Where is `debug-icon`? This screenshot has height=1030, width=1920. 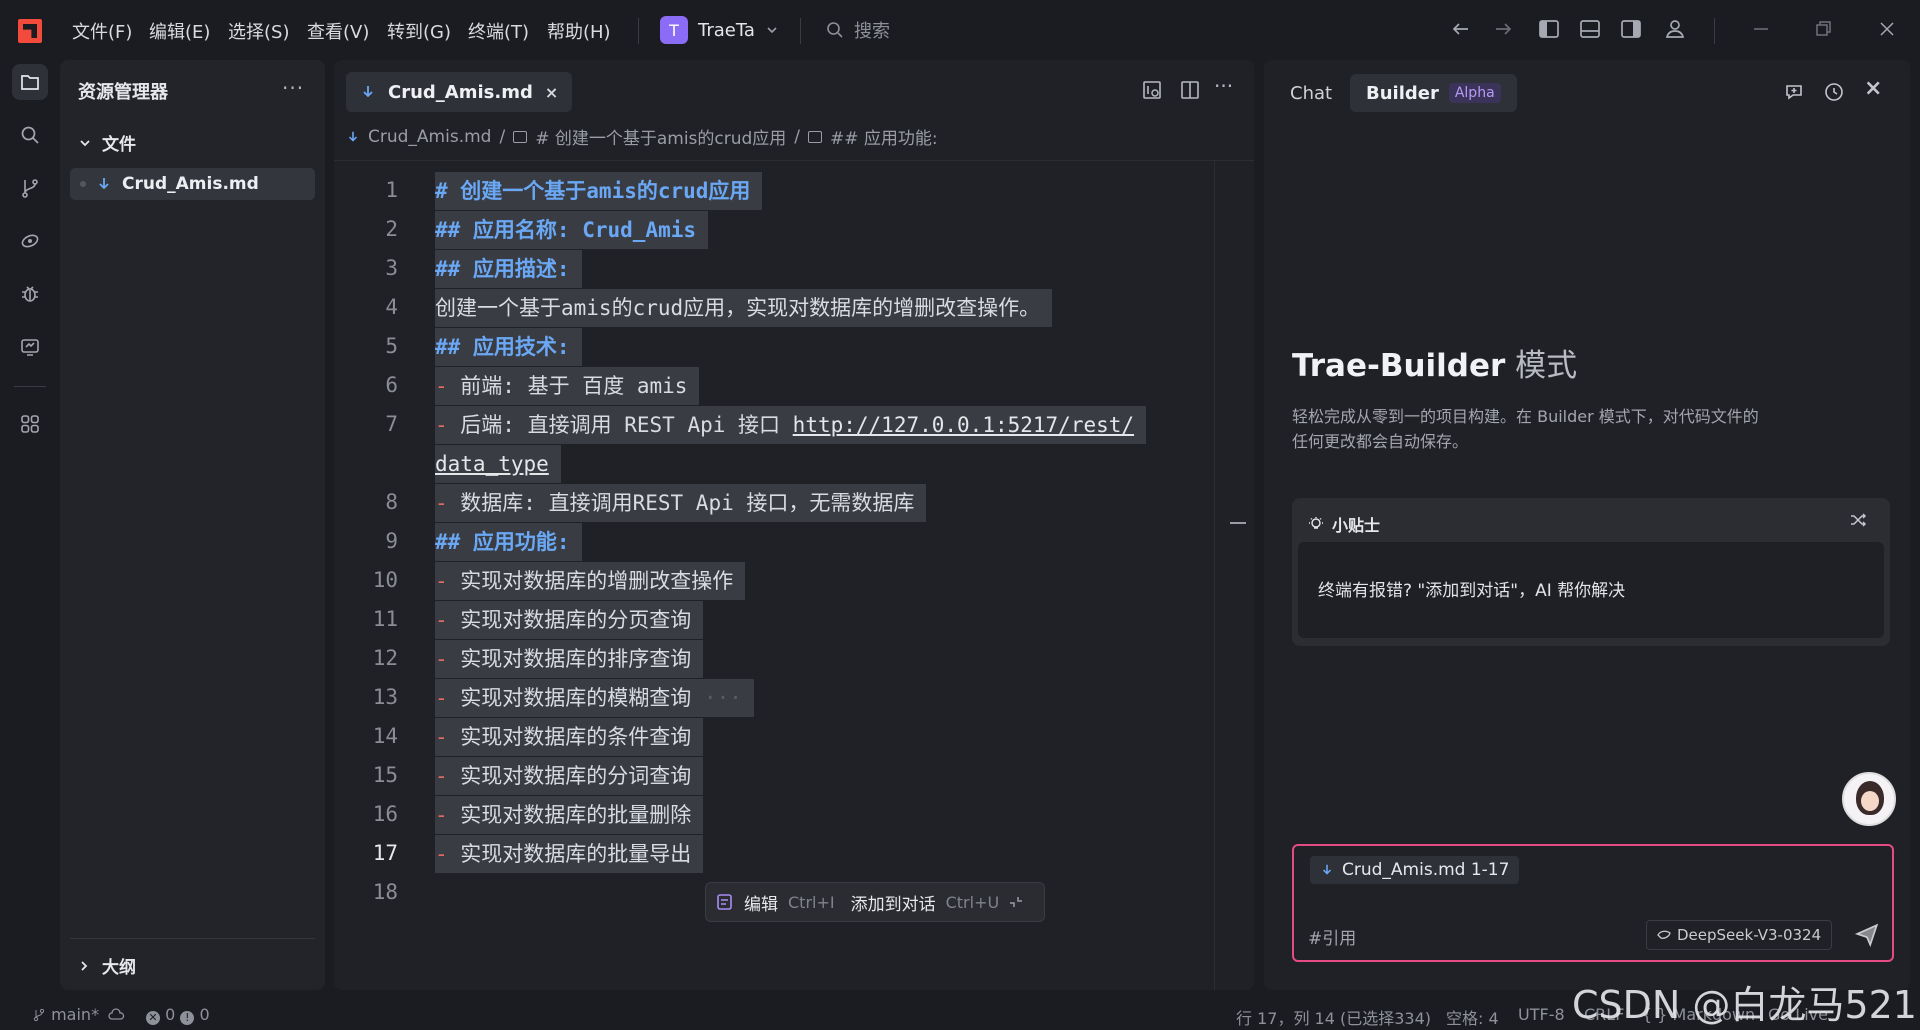
debug-icon is located at coordinates (30, 294).